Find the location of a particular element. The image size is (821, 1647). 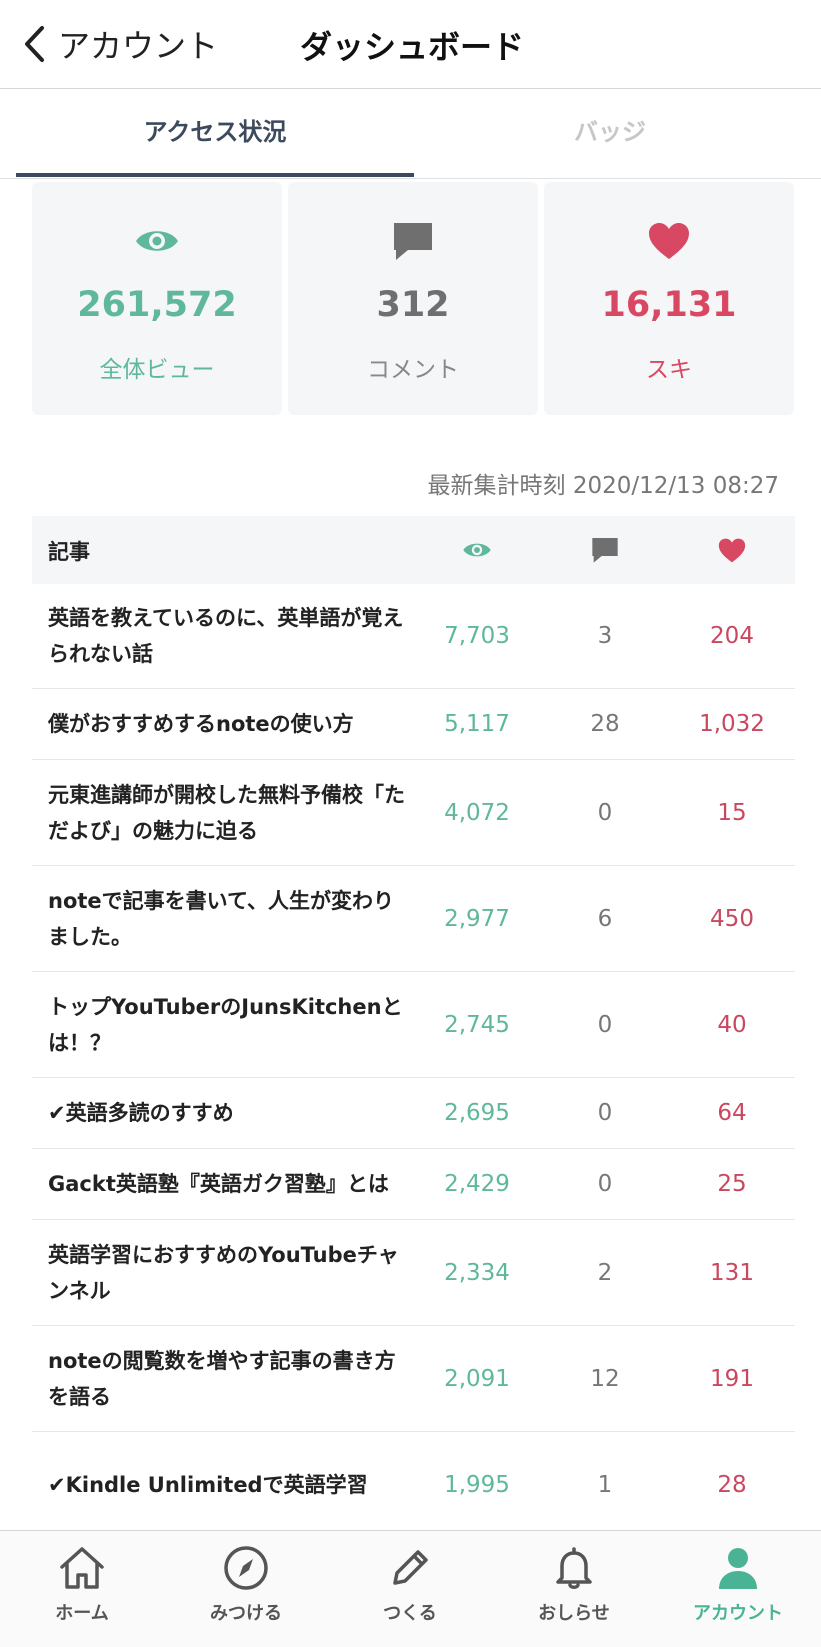

total-likes-value: 16,131 is located at coordinates (669, 305).